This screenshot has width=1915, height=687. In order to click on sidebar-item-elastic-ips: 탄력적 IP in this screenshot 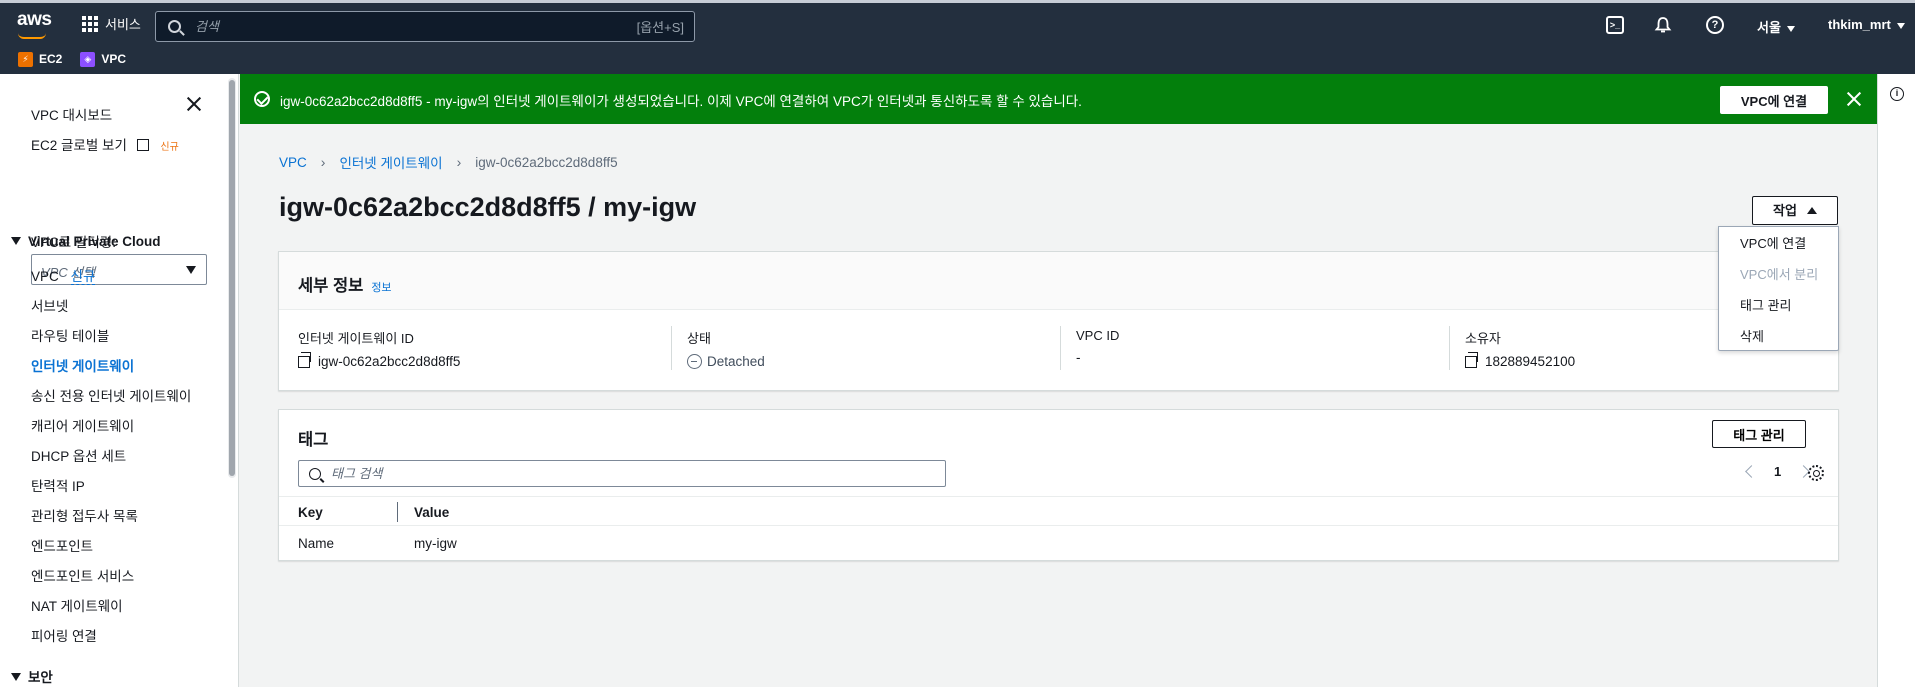, I will do `click(58, 485)`.